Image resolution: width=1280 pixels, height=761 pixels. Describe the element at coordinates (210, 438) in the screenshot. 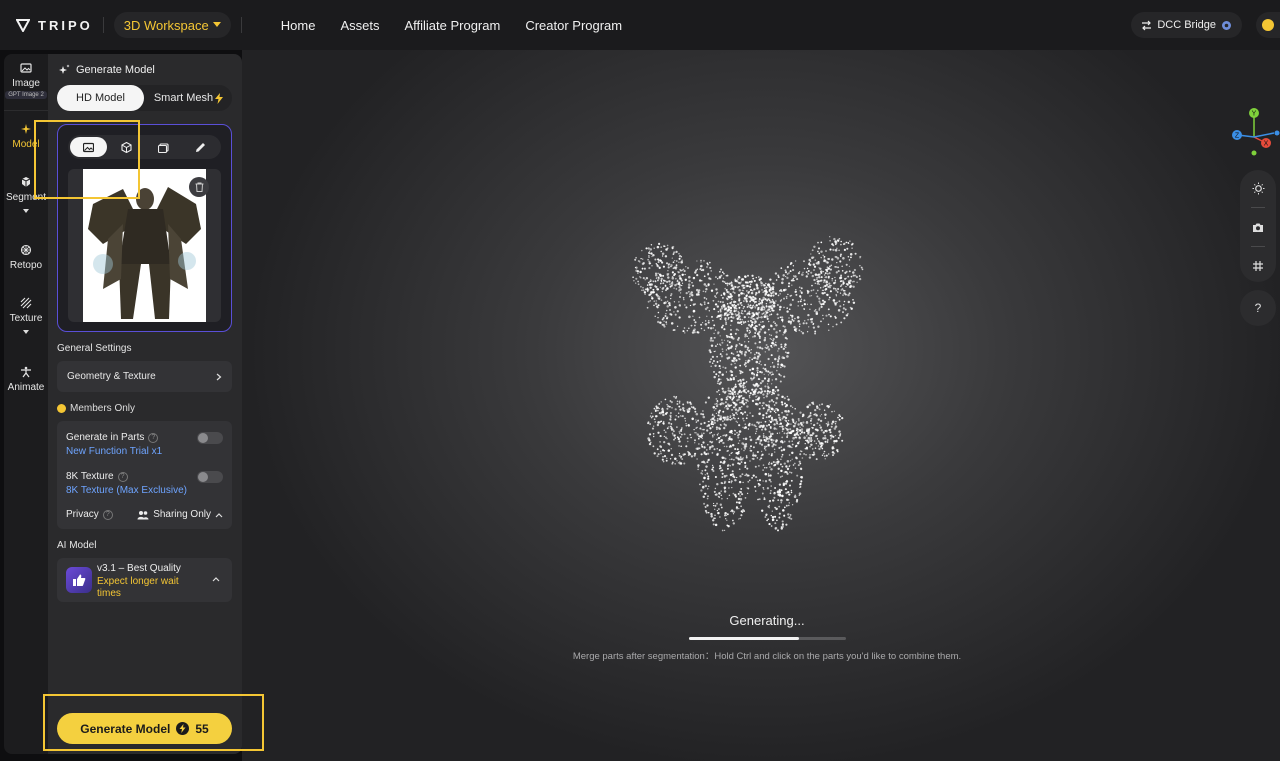

I see `generate-parts-toggle` at that location.